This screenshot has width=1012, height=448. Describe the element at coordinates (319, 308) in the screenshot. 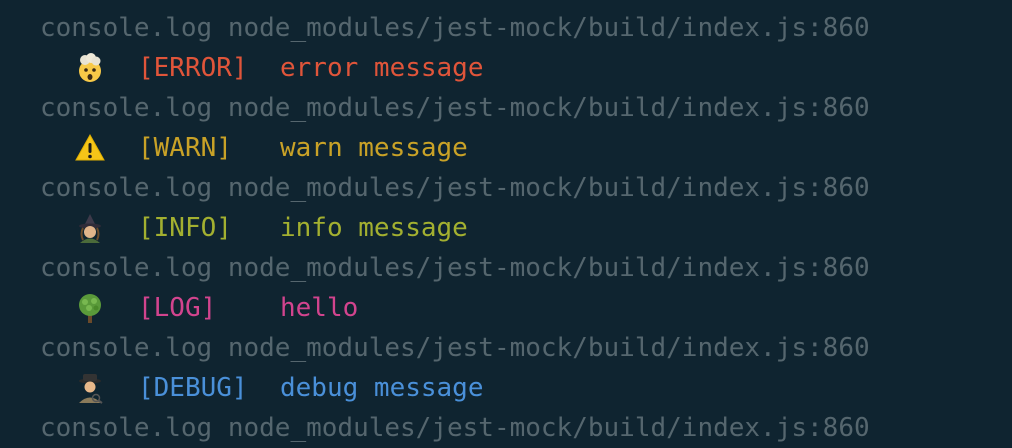

I see `log-message: hello` at that location.